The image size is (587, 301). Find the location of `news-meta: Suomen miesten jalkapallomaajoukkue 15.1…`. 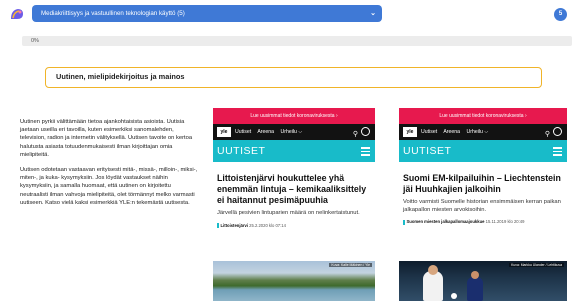

news-meta: Suomen miesten jalkapallomaajoukkue 15.1… is located at coordinates (483, 219).